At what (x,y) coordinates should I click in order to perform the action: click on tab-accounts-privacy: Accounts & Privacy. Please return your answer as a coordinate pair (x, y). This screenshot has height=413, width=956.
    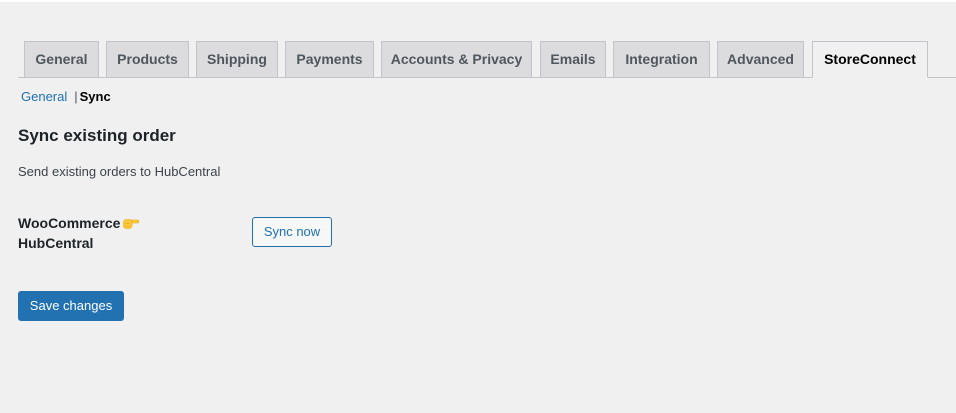
    Looking at the image, I should click on (456, 59).